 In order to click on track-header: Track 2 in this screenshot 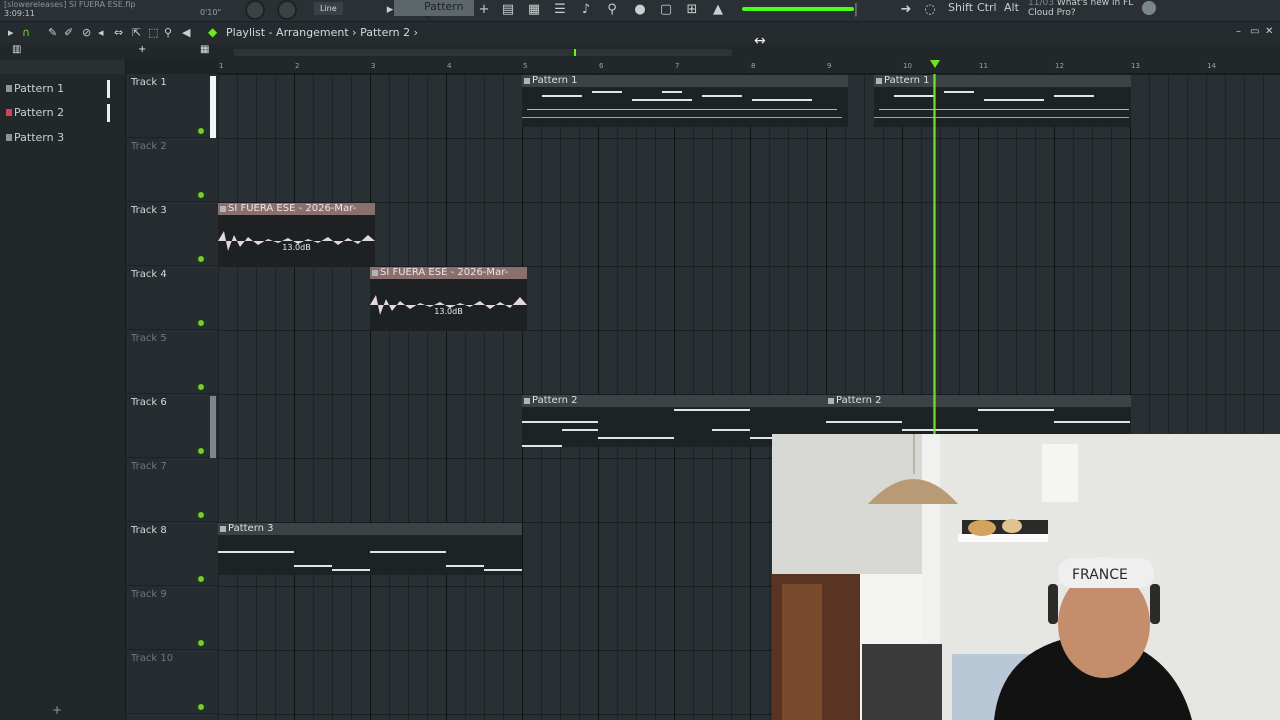, I will do `click(172, 170)`.